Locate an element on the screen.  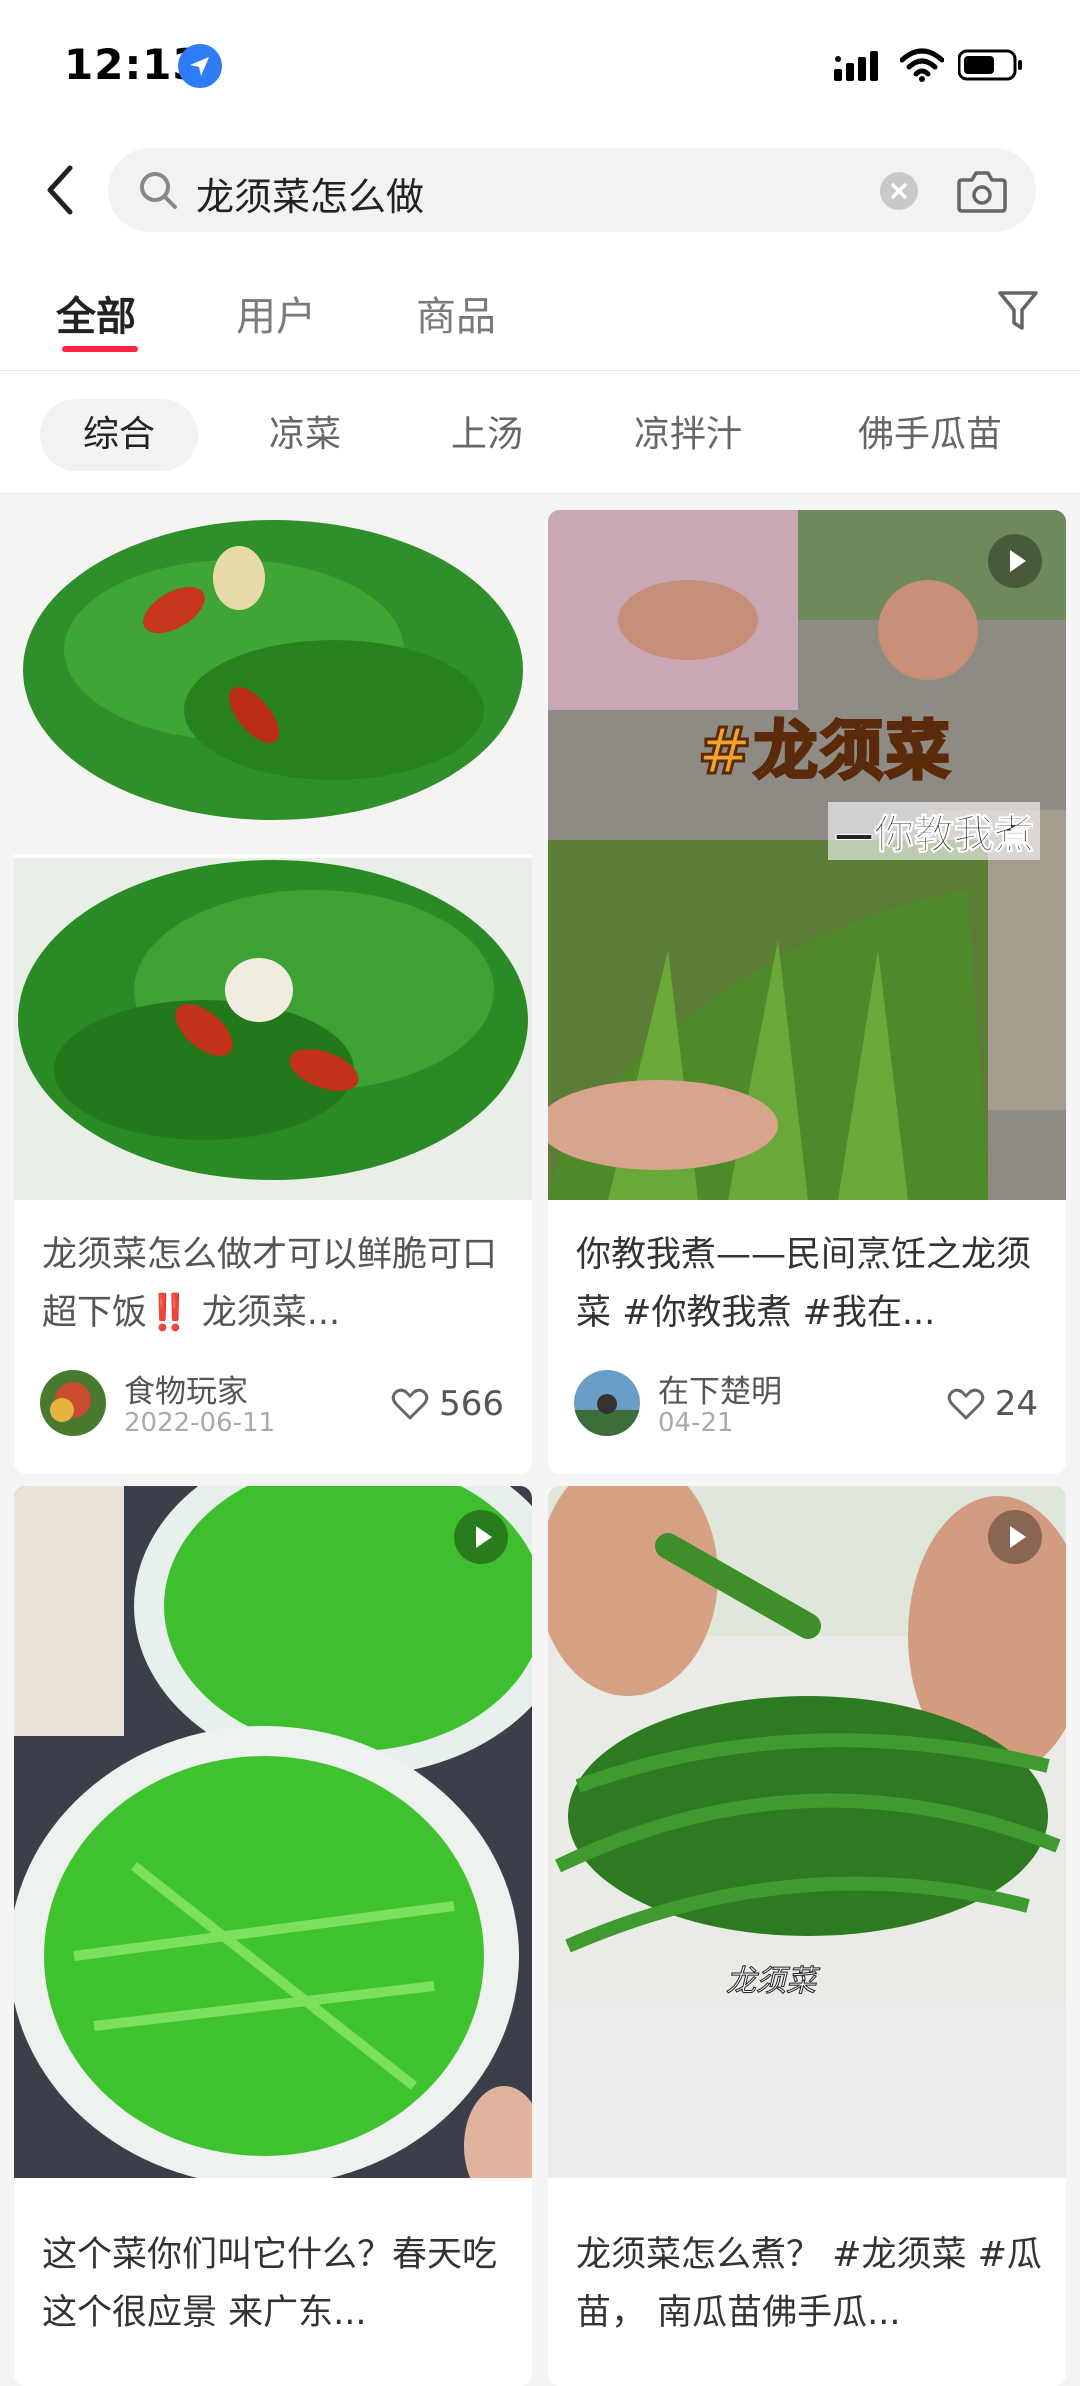
filter-icon is located at coordinates (1018, 311).